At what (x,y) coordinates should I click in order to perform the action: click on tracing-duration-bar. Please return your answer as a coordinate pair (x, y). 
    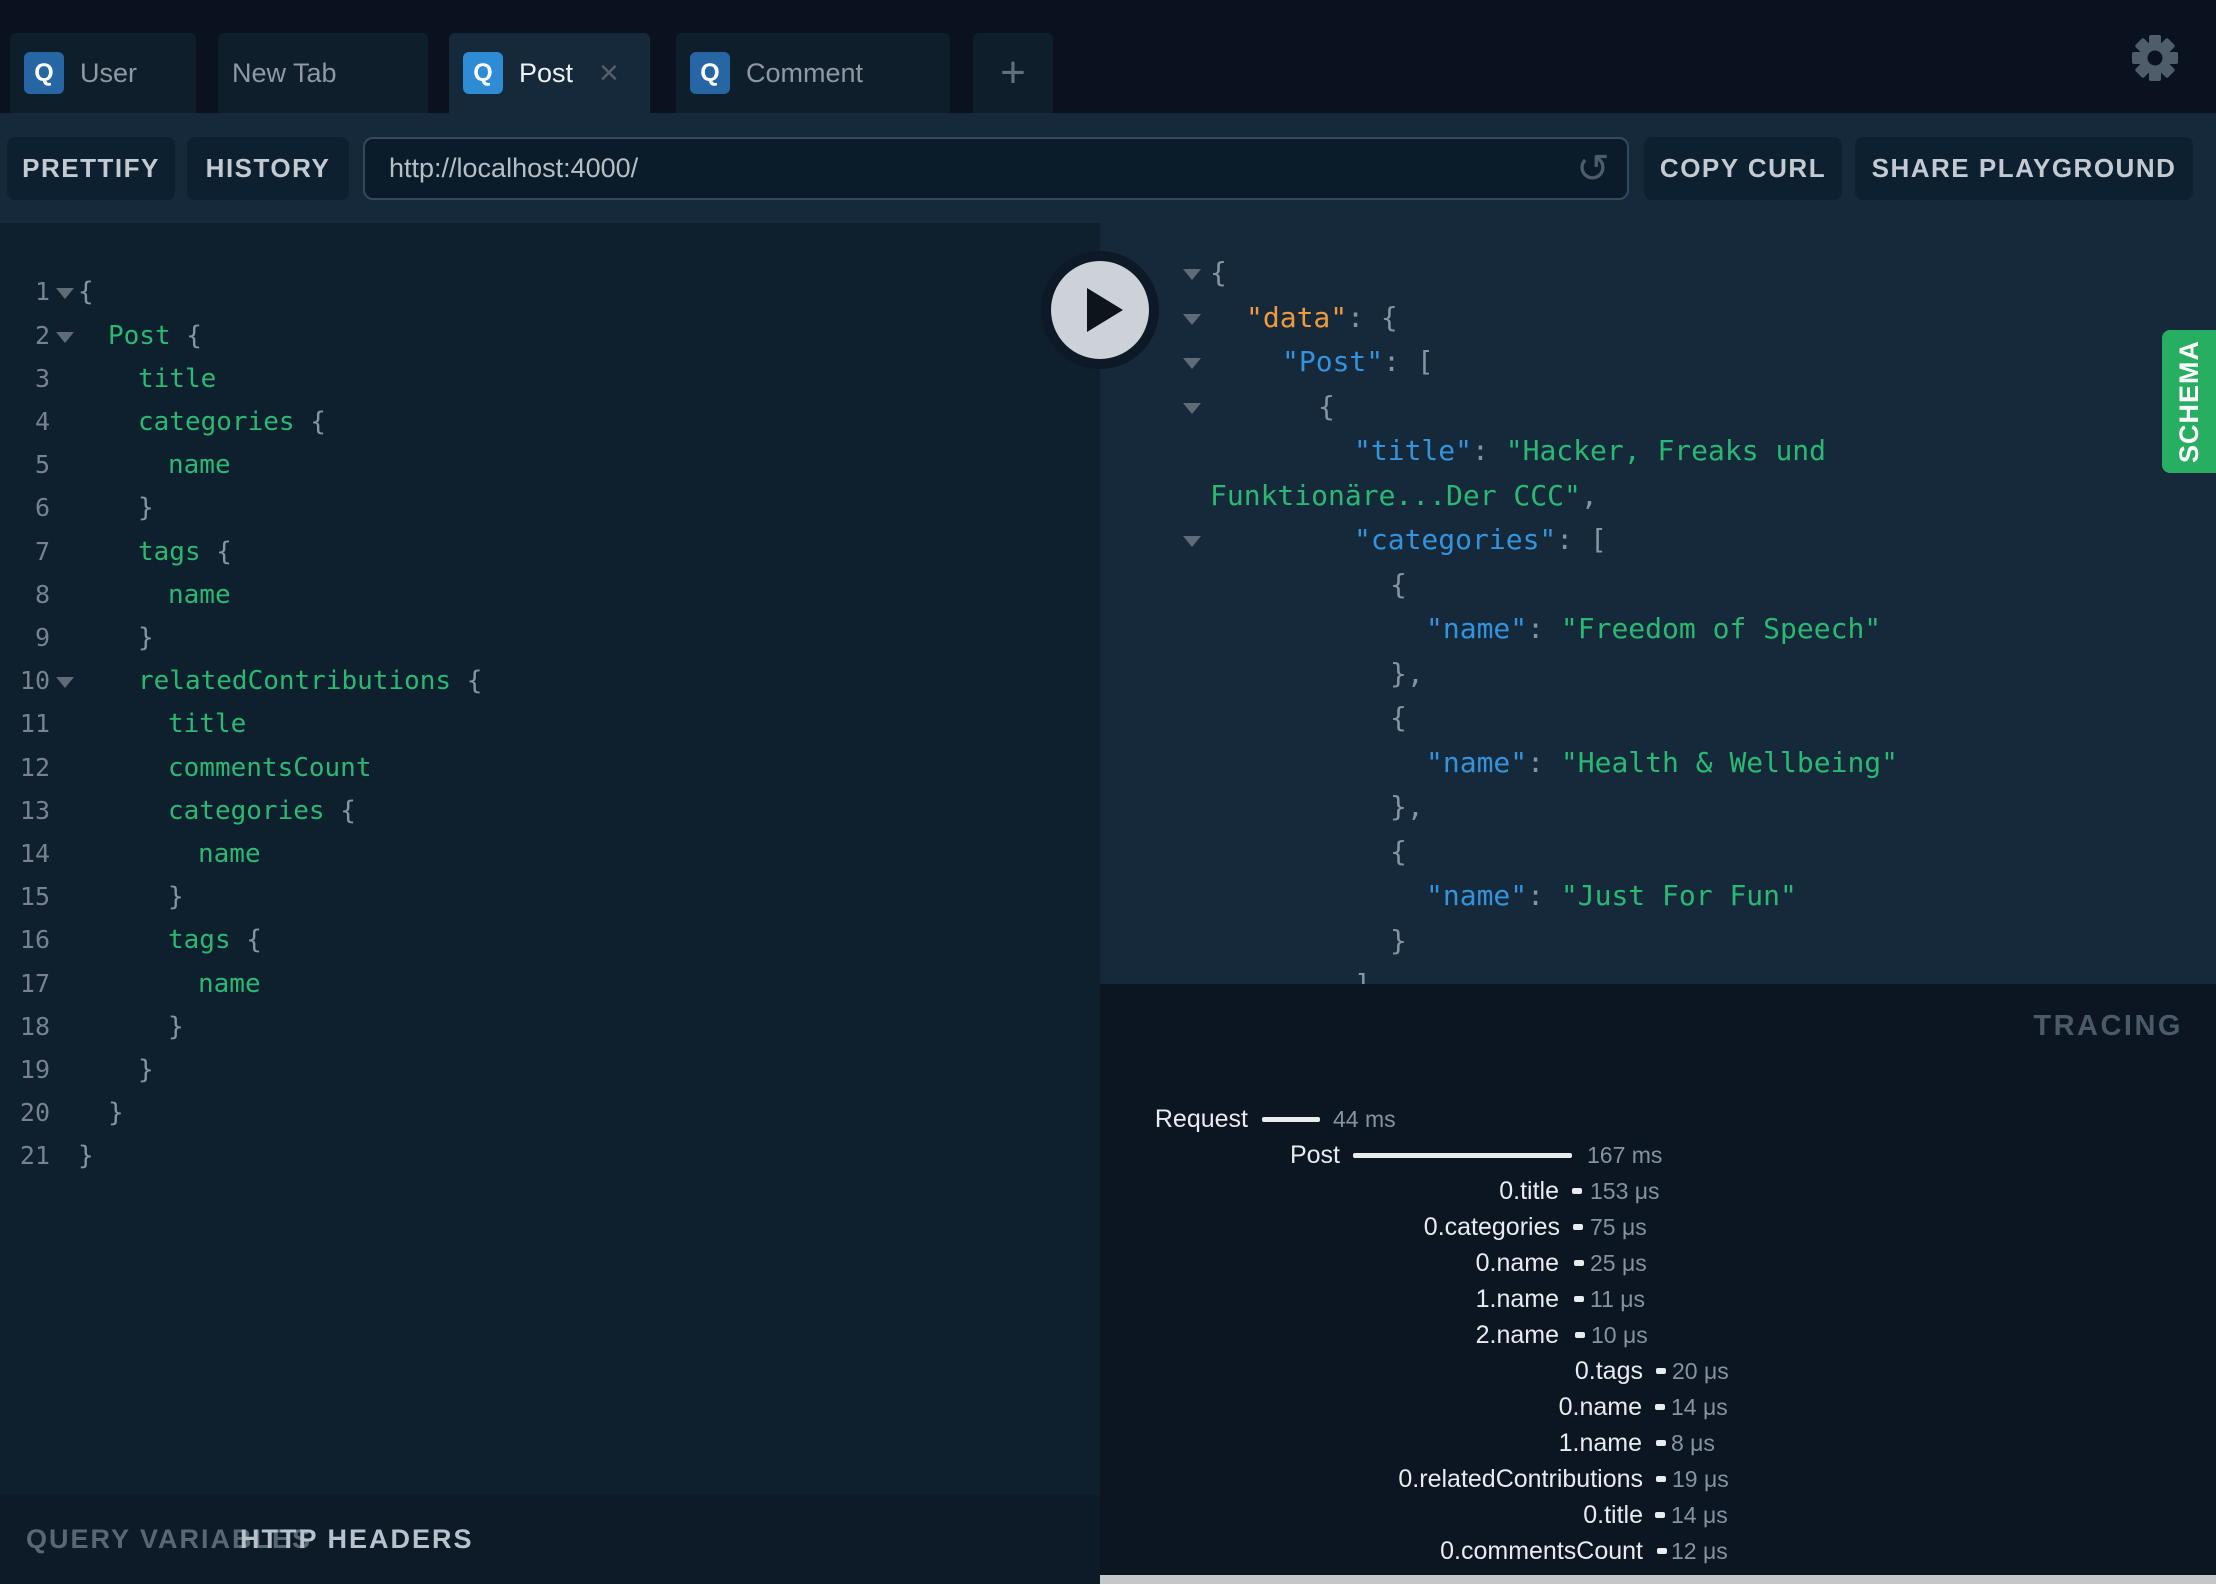
    Looking at the image, I should click on (1462, 1155).